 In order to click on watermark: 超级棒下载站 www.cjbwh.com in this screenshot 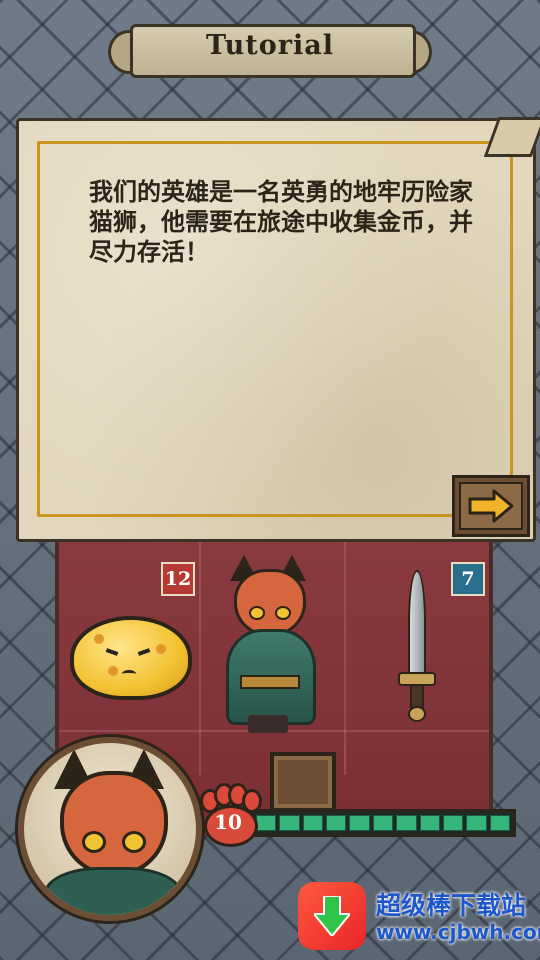, I will do `click(419, 915)`.